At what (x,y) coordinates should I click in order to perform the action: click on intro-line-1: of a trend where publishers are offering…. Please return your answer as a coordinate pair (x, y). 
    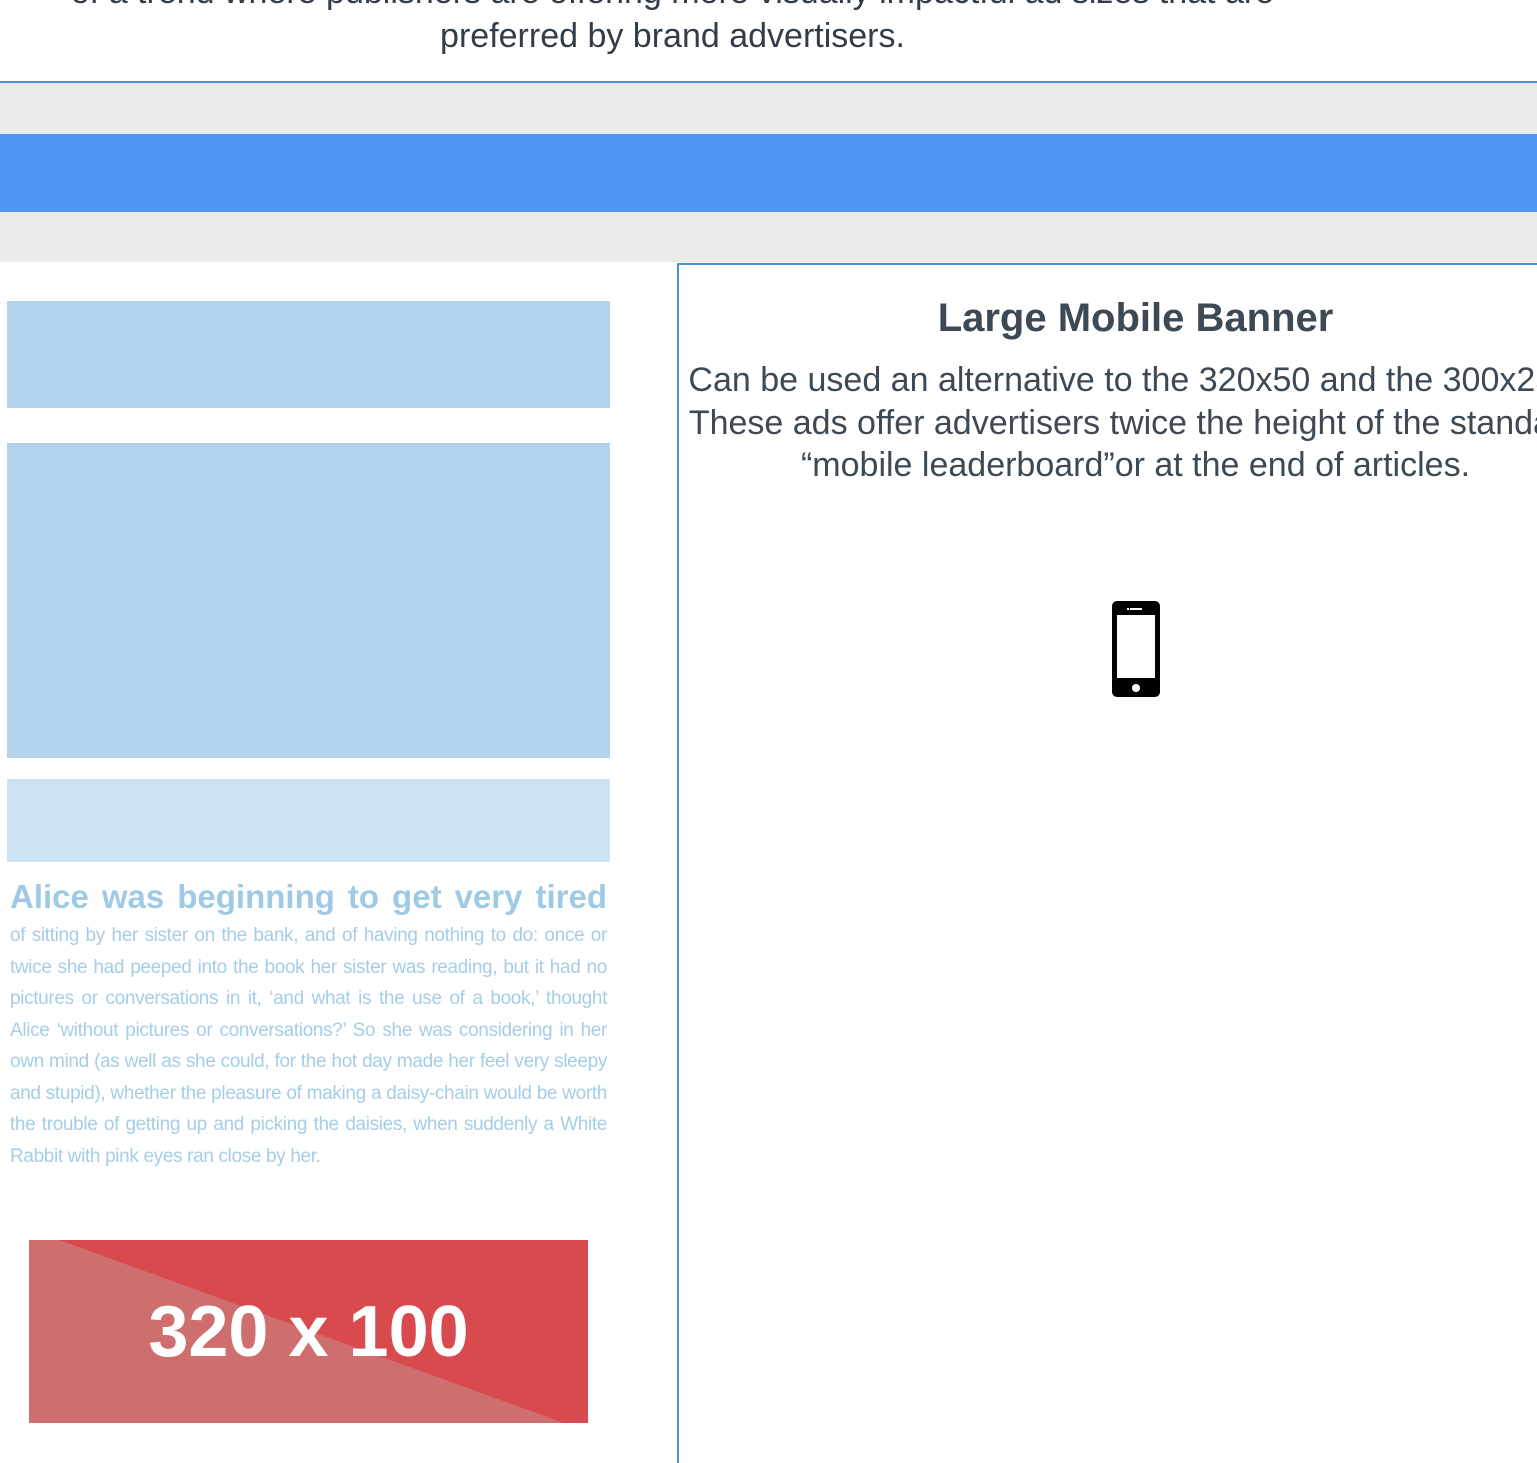
    Looking at the image, I should click on (672, 7).